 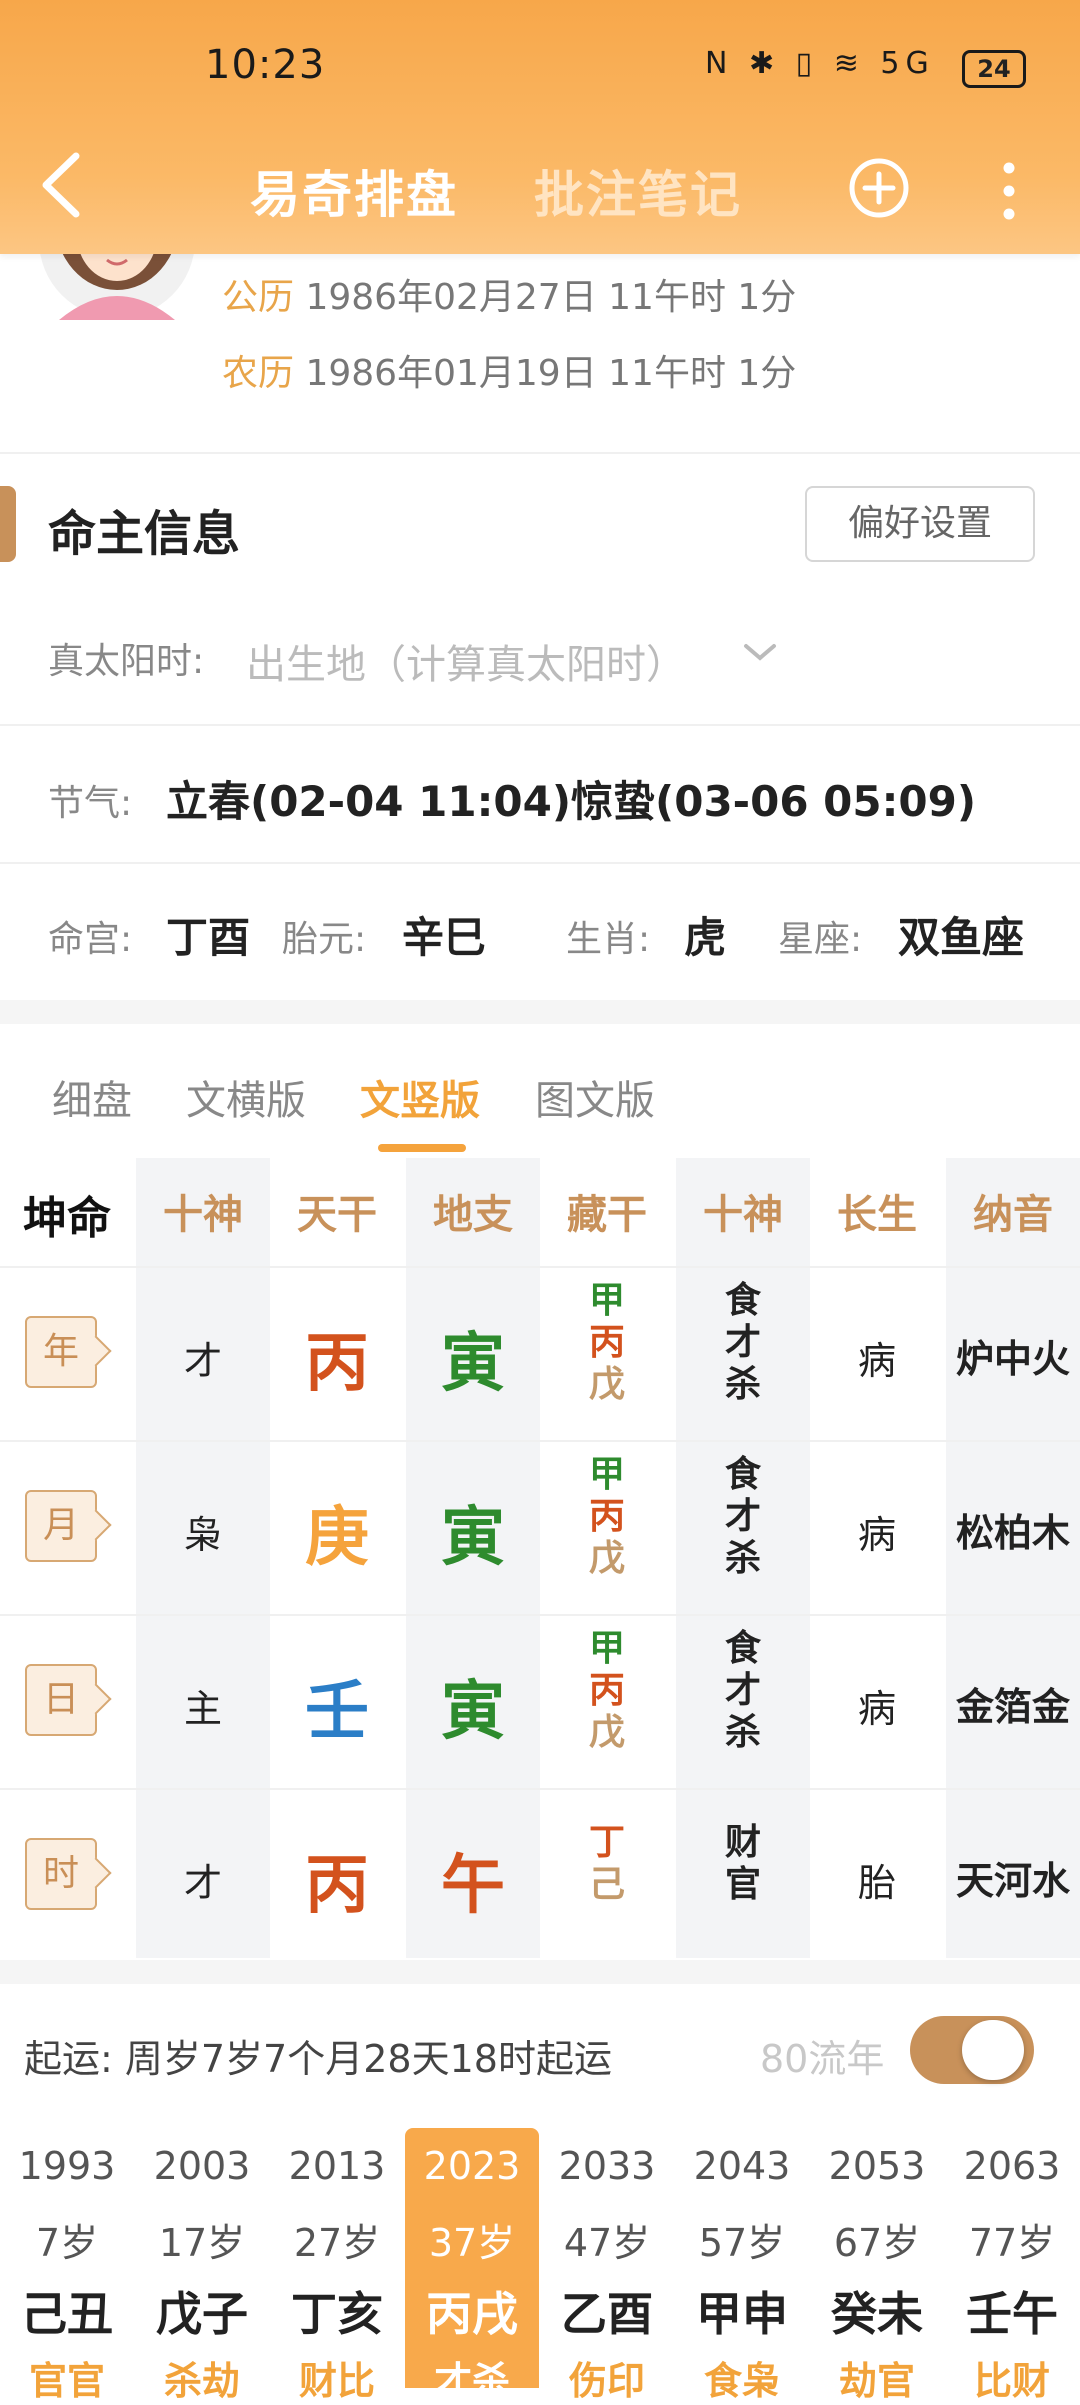 What do you see at coordinates (551, 297) in the screenshot?
I see `solar-date-value: 1986年02月27日 11午时 1分` at bounding box center [551, 297].